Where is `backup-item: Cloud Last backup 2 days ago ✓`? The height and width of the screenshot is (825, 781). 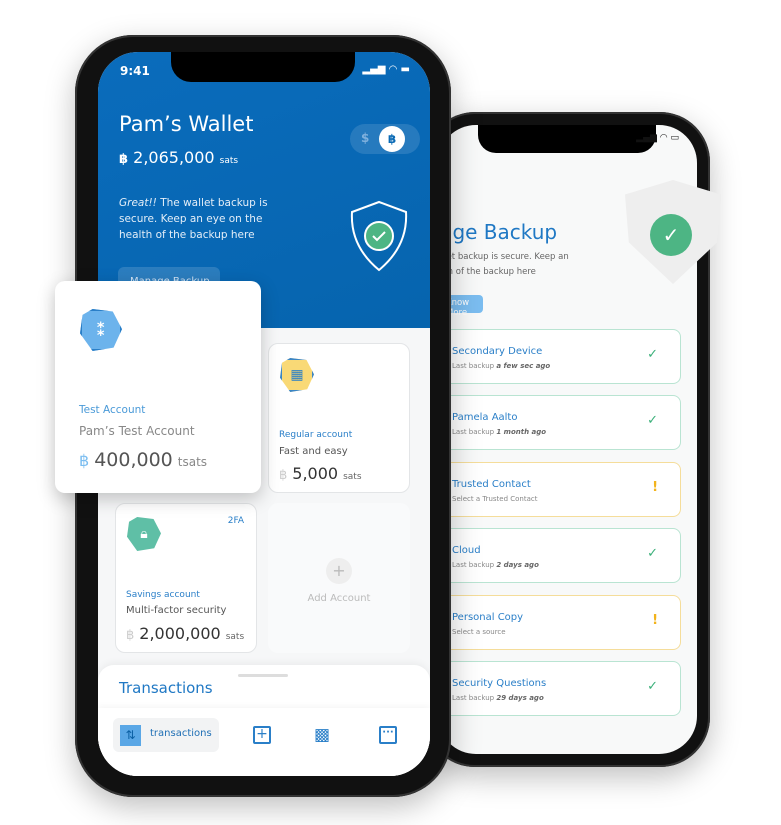 backup-item: Cloud Last backup 2 days ago ✓ is located at coordinates (559, 555).